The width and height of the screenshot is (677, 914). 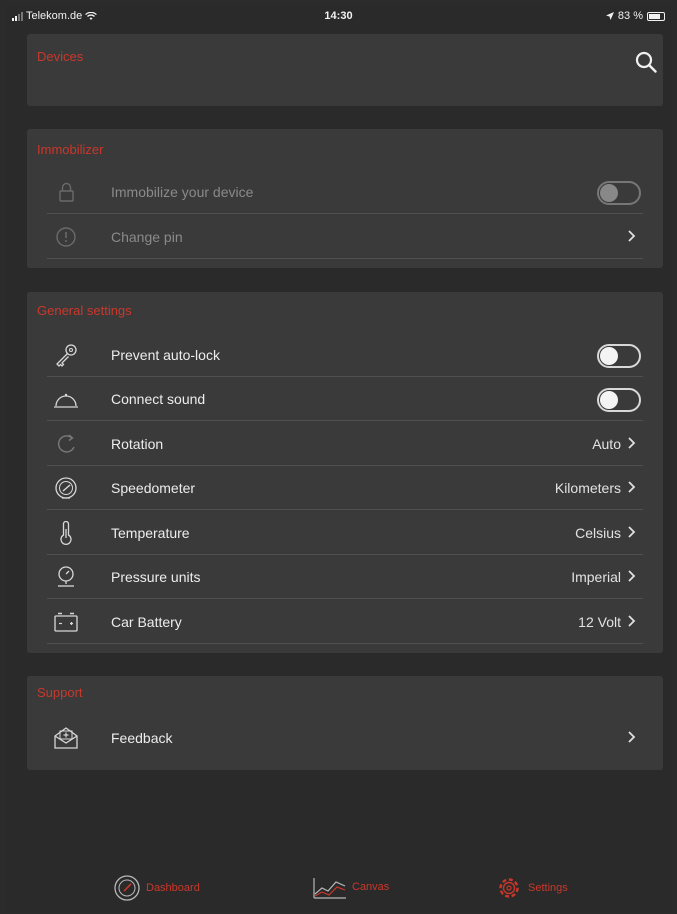 I want to click on devices-header: Devices, so click(x=345, y=70).